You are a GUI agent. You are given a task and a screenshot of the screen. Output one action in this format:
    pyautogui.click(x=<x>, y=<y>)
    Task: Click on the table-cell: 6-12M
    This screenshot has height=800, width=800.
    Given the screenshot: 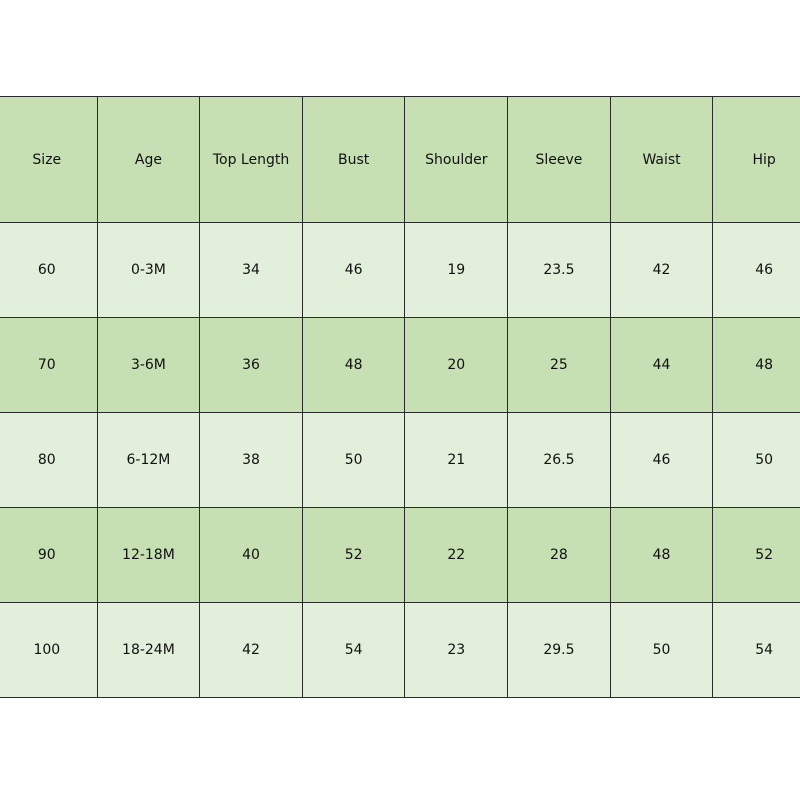 What is the action you would take?
    pyautogui.click(x=148, y=460)
    